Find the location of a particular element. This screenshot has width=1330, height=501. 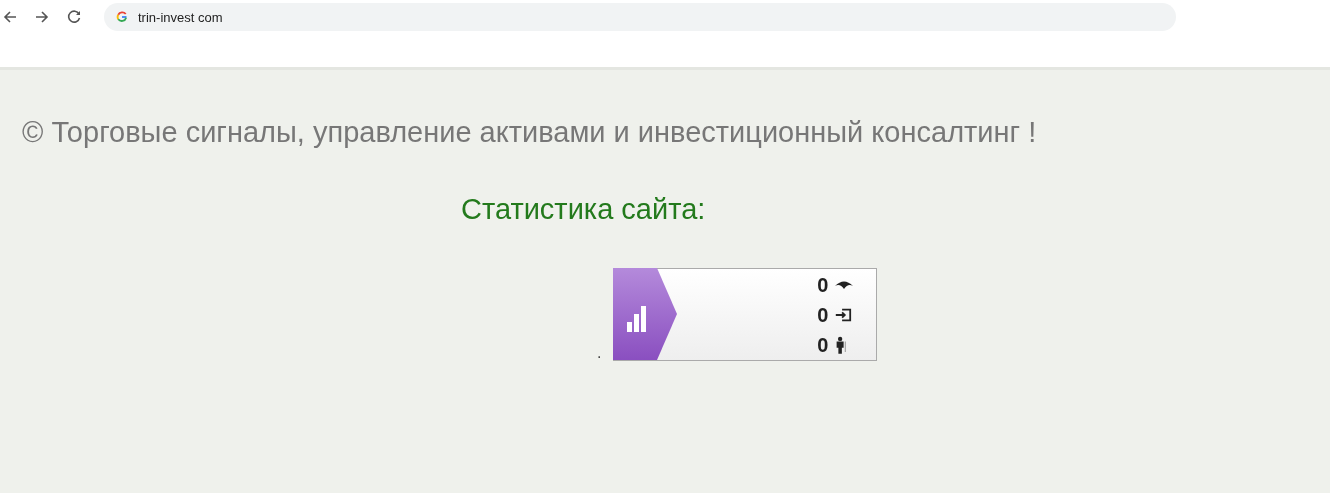

visitor-counter: 0 0 0 is located at coordinates (745, 314).